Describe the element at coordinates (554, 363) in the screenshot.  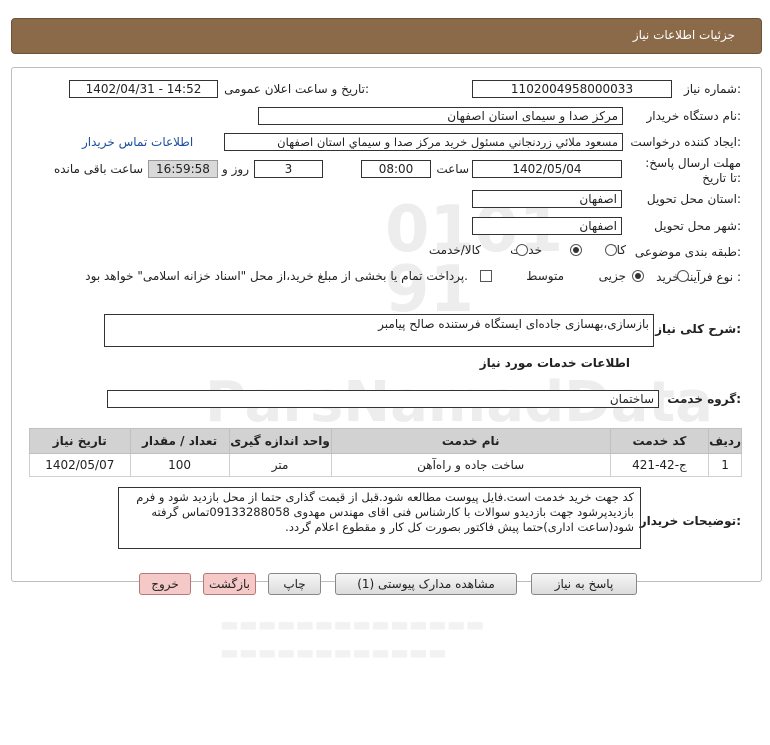
I see `services-section-title: اطلاعات خدمات مورد نیاز` at that location.